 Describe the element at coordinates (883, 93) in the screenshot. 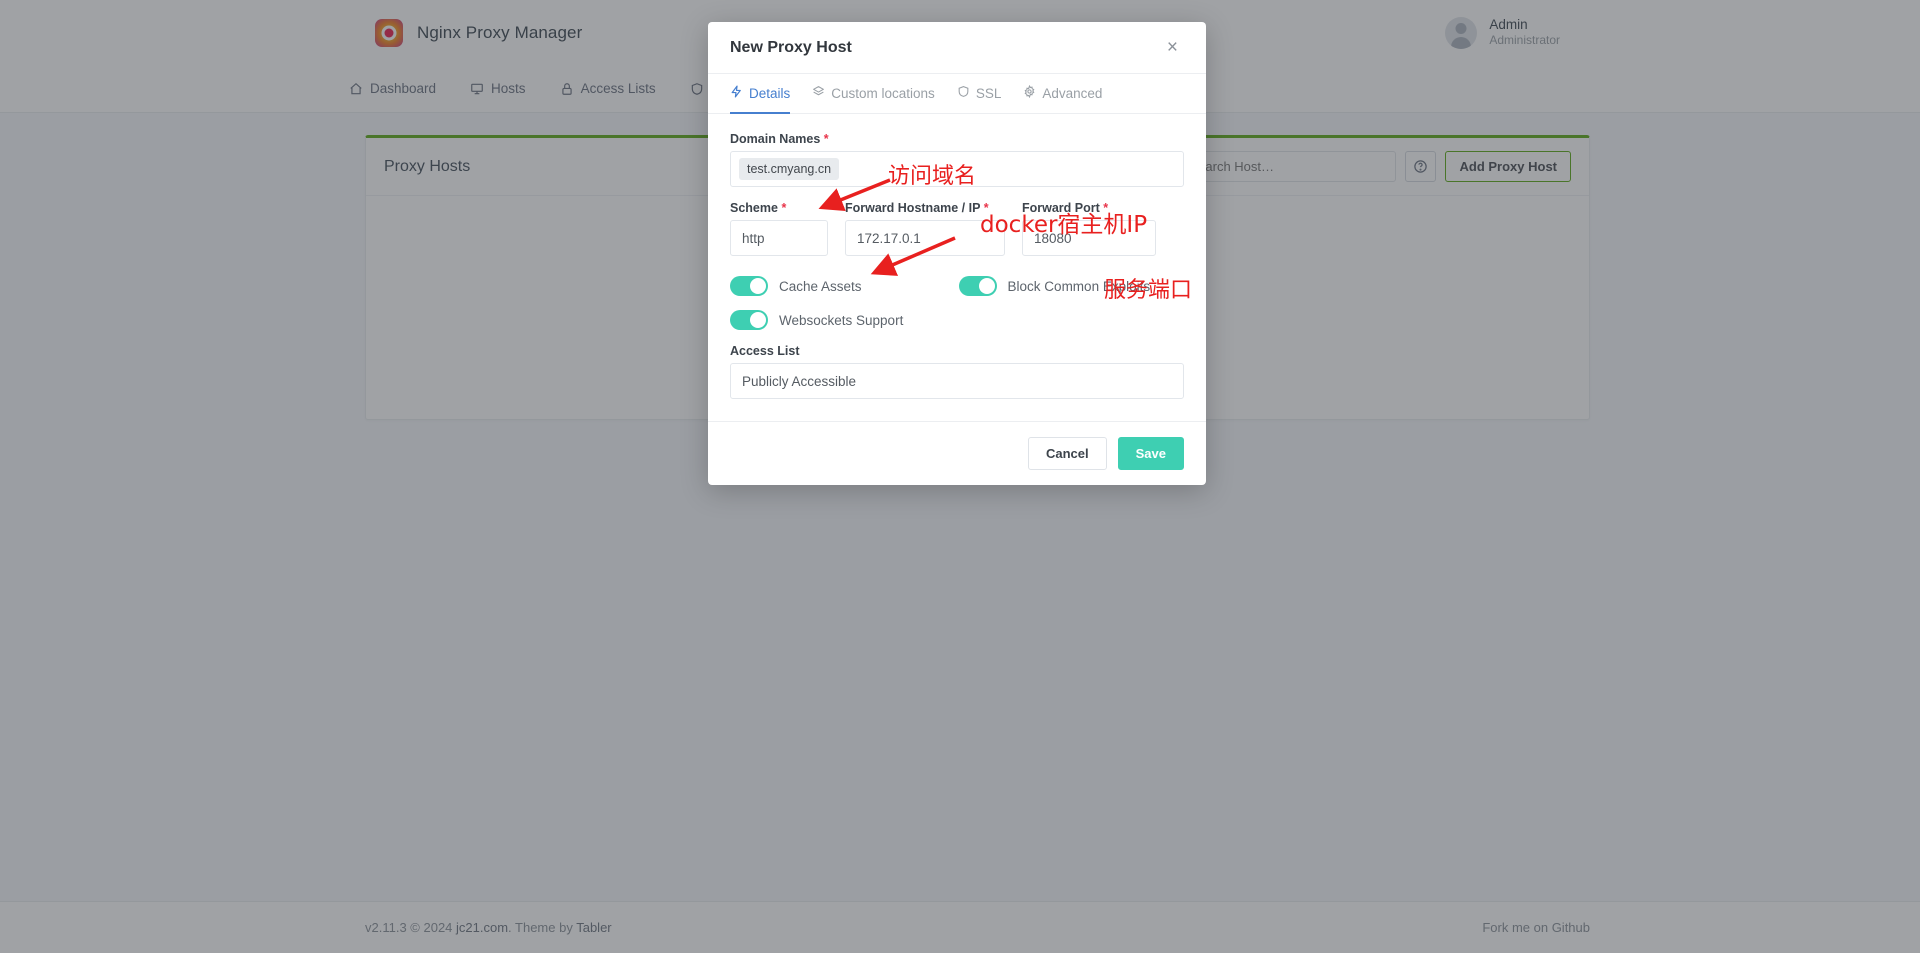

I see `tab-label: Custom locations` at that location.